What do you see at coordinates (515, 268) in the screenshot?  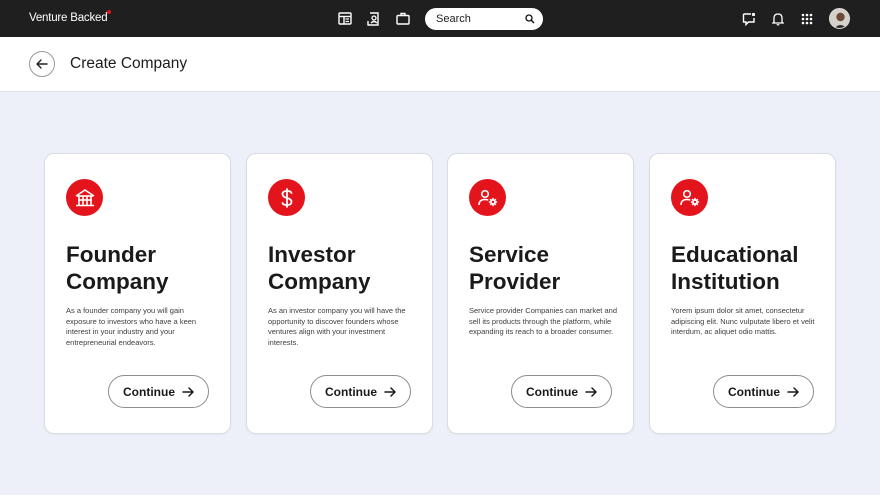 I see `card-title: Service Provider` at bounding box center [515, 268].